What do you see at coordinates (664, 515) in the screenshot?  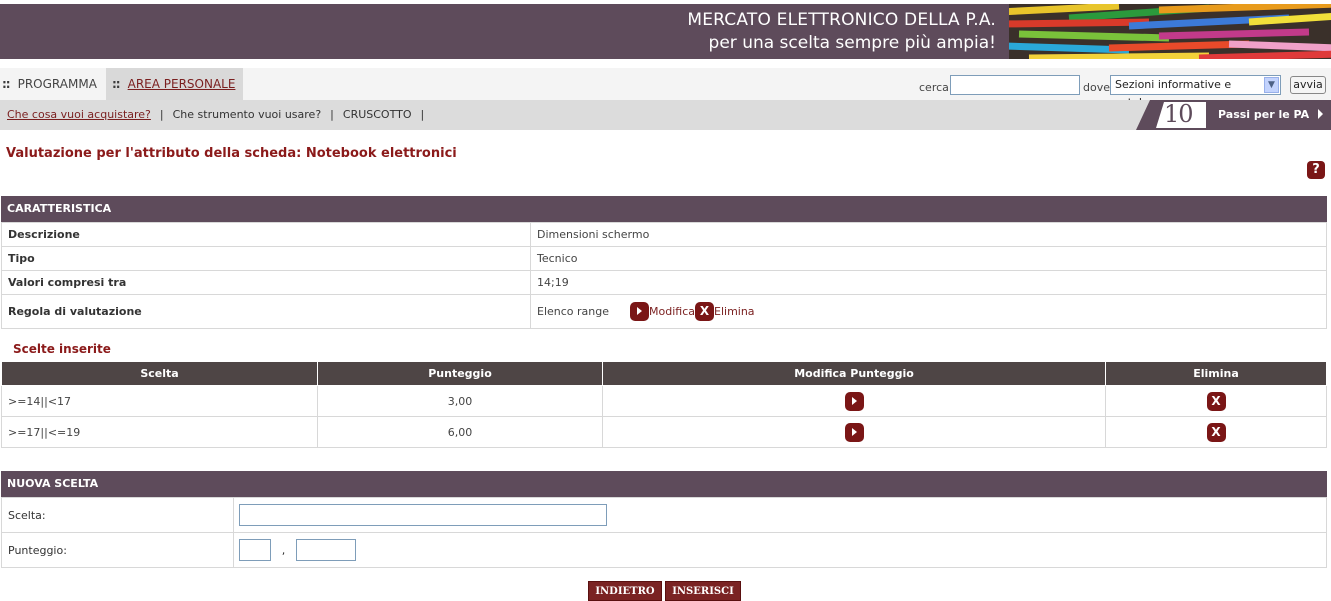 I see `form-row: Scelta:` at bounding box center [664, 515].